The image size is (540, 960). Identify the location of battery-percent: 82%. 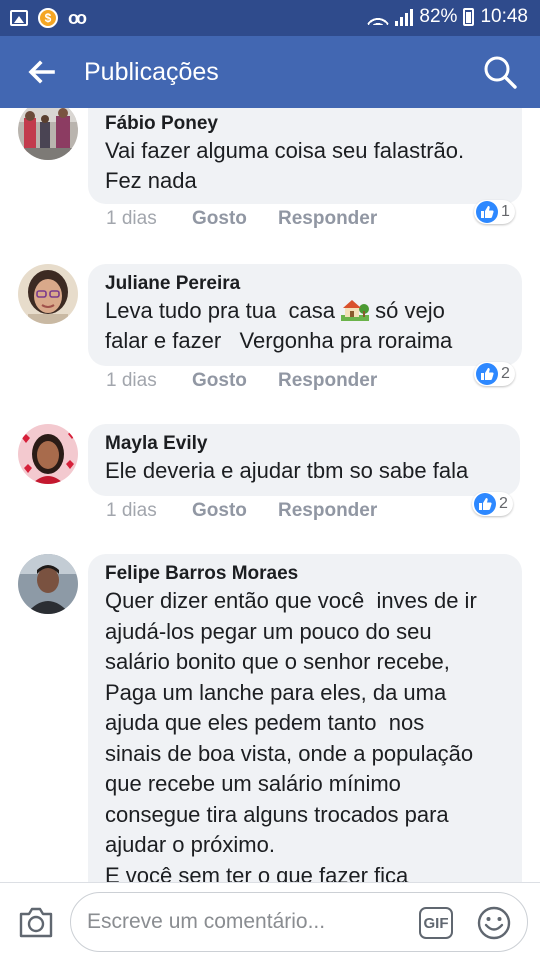
(438, 16).